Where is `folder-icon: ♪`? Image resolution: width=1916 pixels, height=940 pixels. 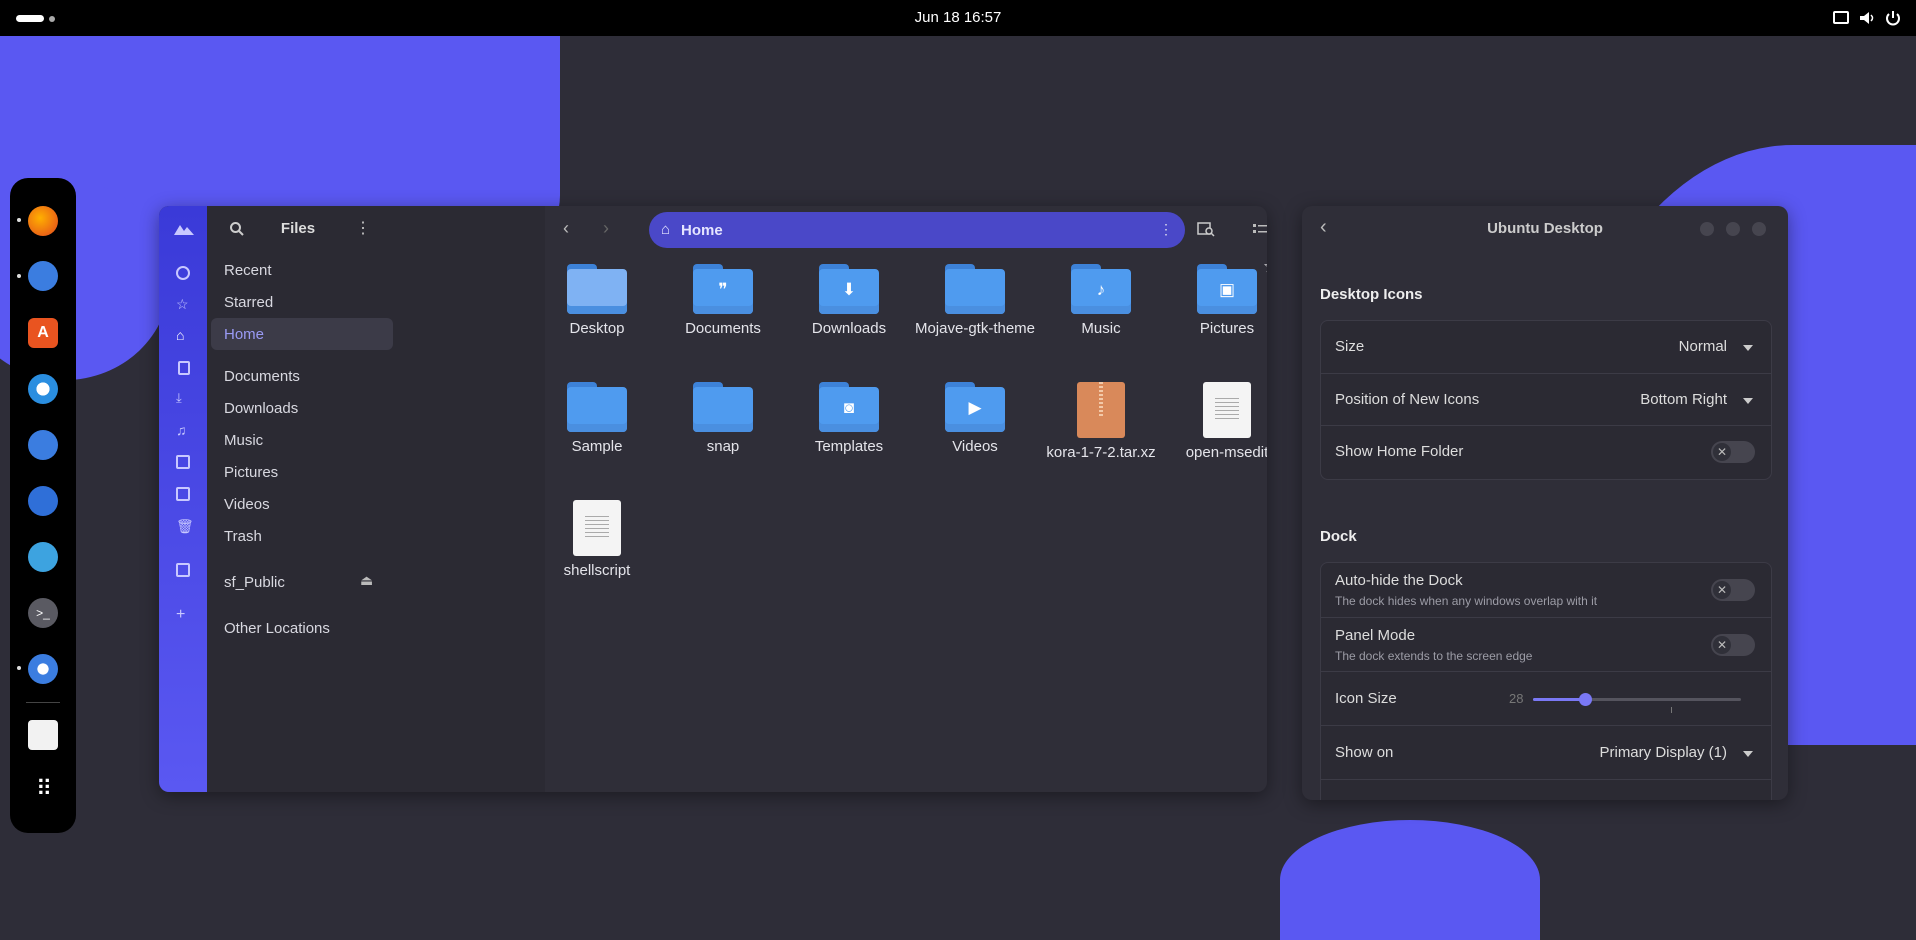 folder-icon: ♪ is located at coordinates (1101, 289).